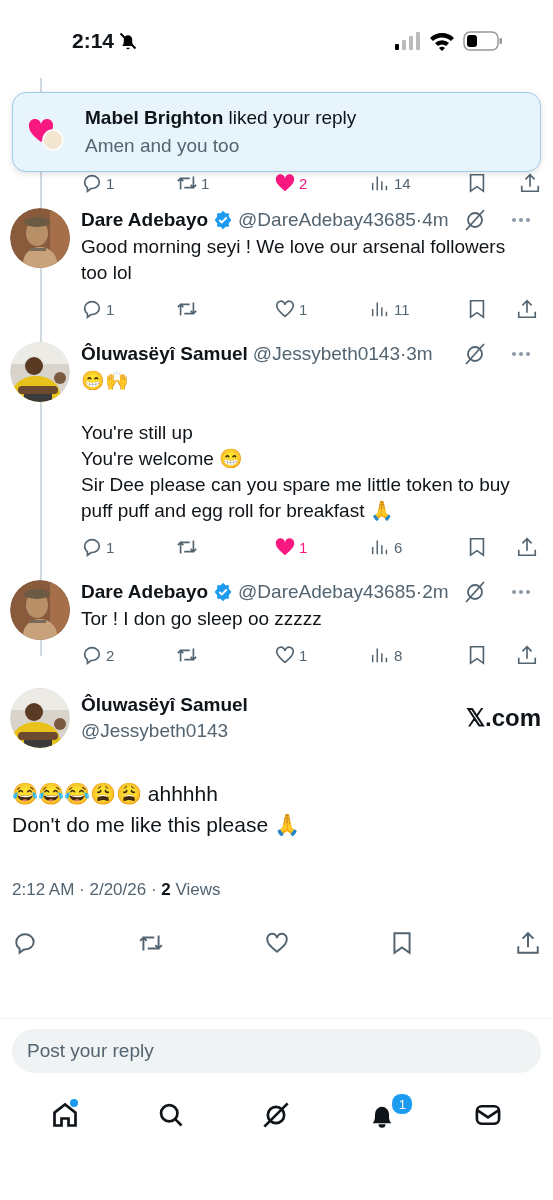  Describe the element at coordinates (276, 1051) in the screenshot. I see `reply-field: Post your reply` at that location.